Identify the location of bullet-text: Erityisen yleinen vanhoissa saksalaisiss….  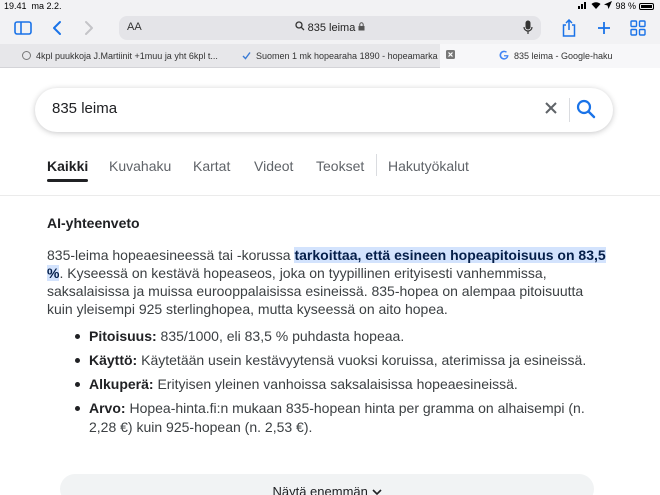
(335, 384).